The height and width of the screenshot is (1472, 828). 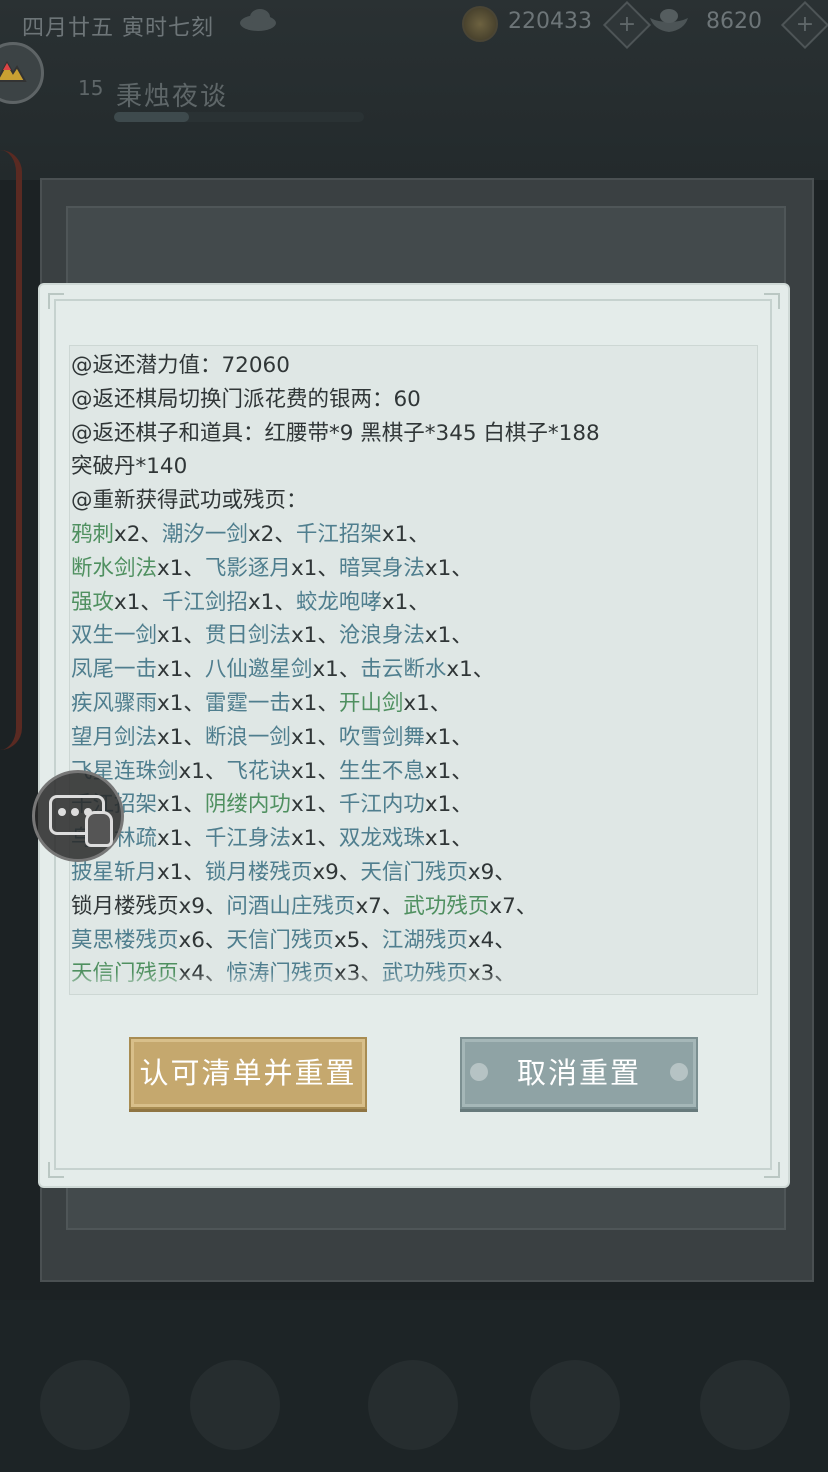 What do you see at coordinates (413, 907) in the screenshot?
I see `refund-list-line: 锁月楼残页x9、问酒山庄残页x7、武功残页x7、` at bounding box center [413, 907].